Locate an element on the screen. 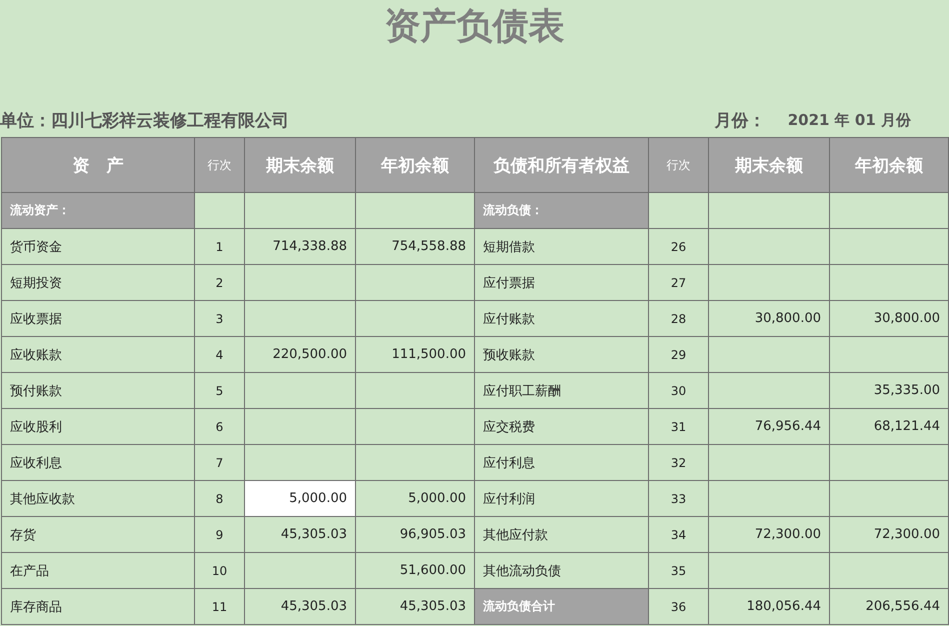 The image size is (949, 626). table-cell: 在产品 is located at coordinates (98, 570).